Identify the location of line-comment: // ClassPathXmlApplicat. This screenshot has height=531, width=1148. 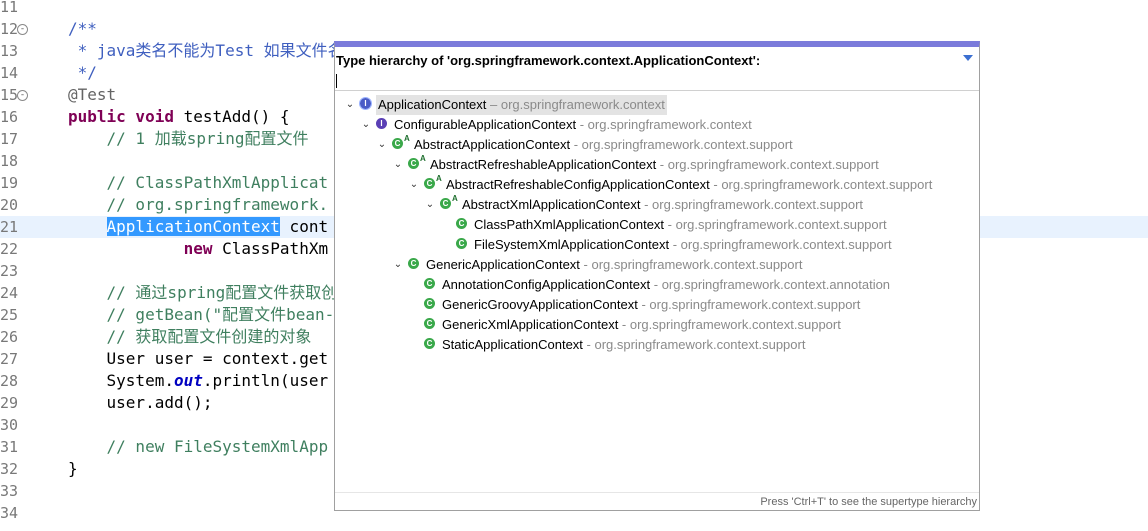
(198, 182).